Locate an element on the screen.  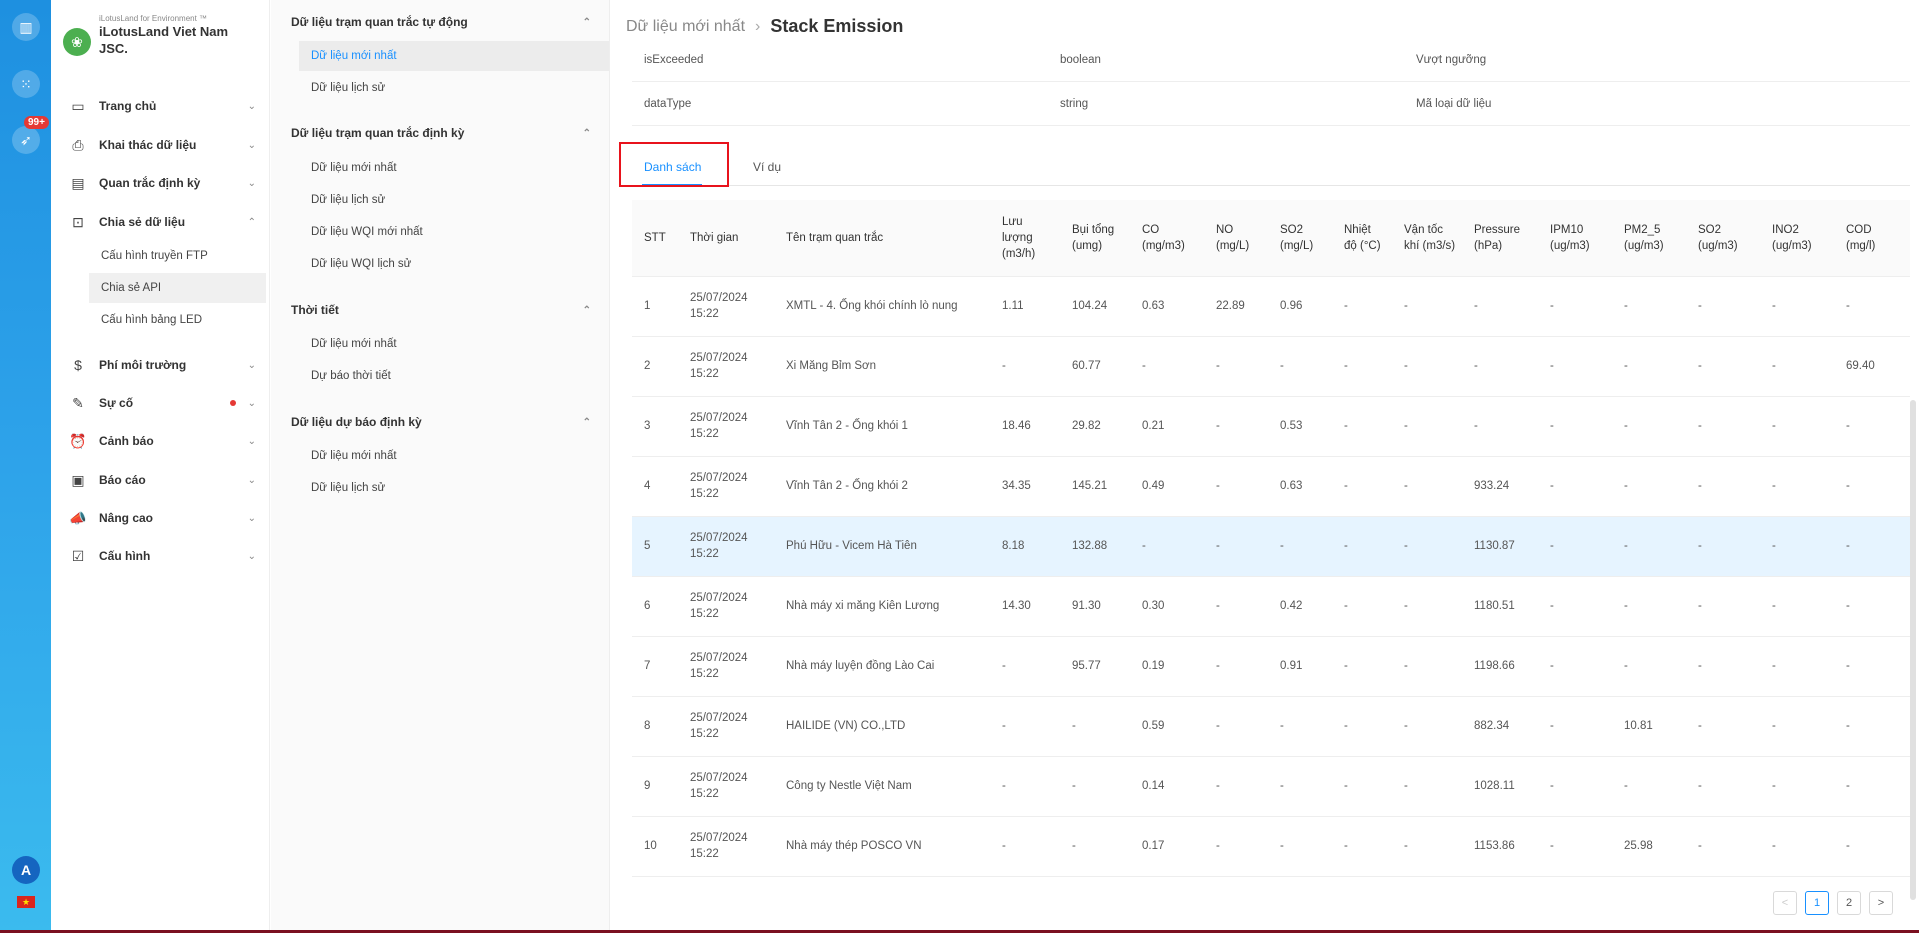
table-cell: 0.42 is located at coordinates (1300, 606).